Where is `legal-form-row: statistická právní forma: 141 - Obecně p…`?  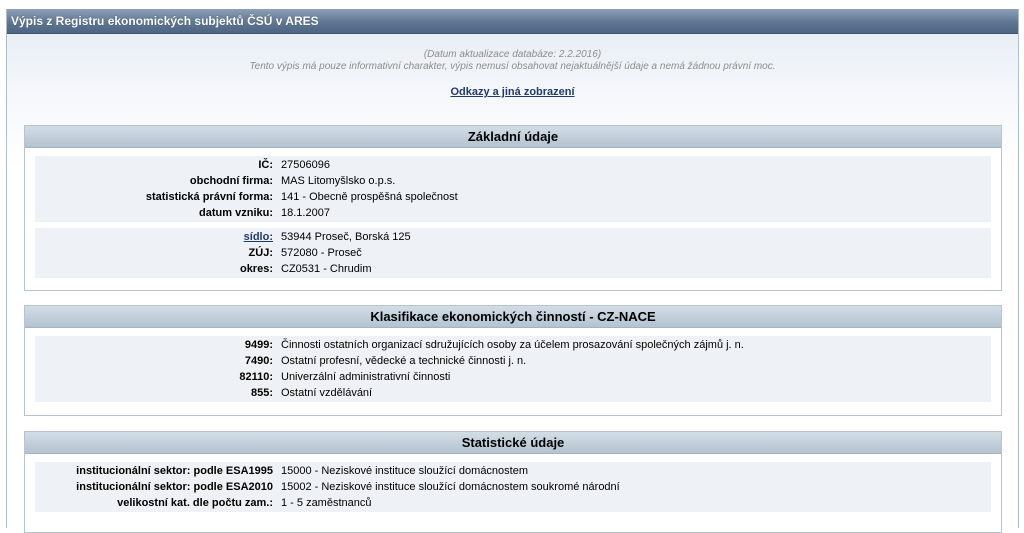 legal-form-row: statistická právní forma: 141 - Obecně p… is located at coordinates (513, 197).